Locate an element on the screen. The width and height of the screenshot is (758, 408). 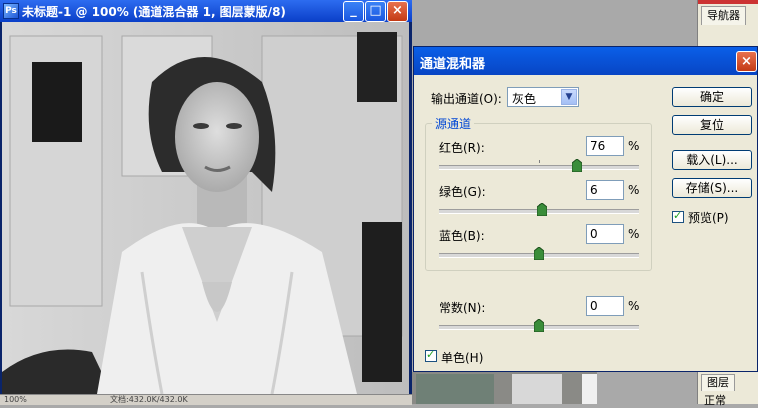
tab-navigator: 导航器 is located at coordinates (723, 15).